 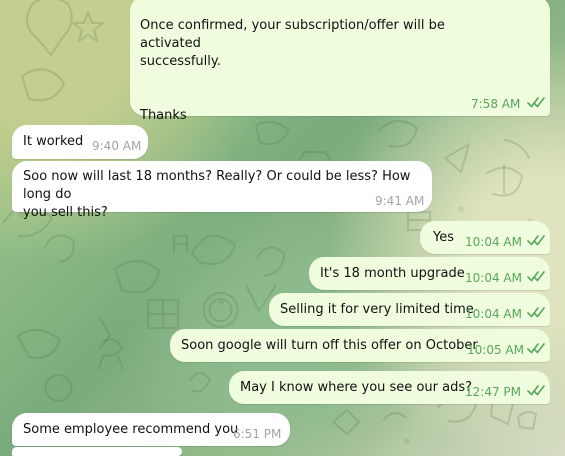 What do you see at coordinates (495, 350) in the screenshot?
I see `message-time: 10:05 AM` at bounding box center [495, 350].